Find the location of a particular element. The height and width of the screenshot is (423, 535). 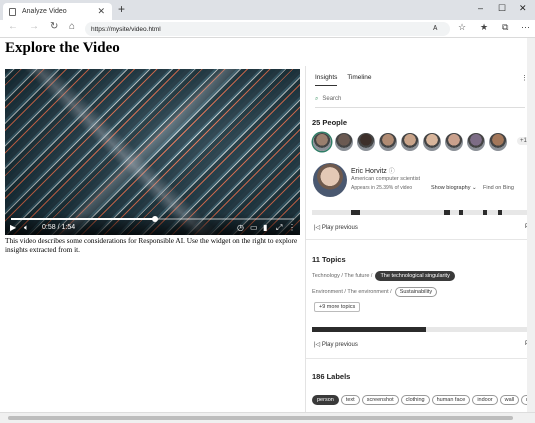

seek-bar-fill is located at coordinates (83, 219).